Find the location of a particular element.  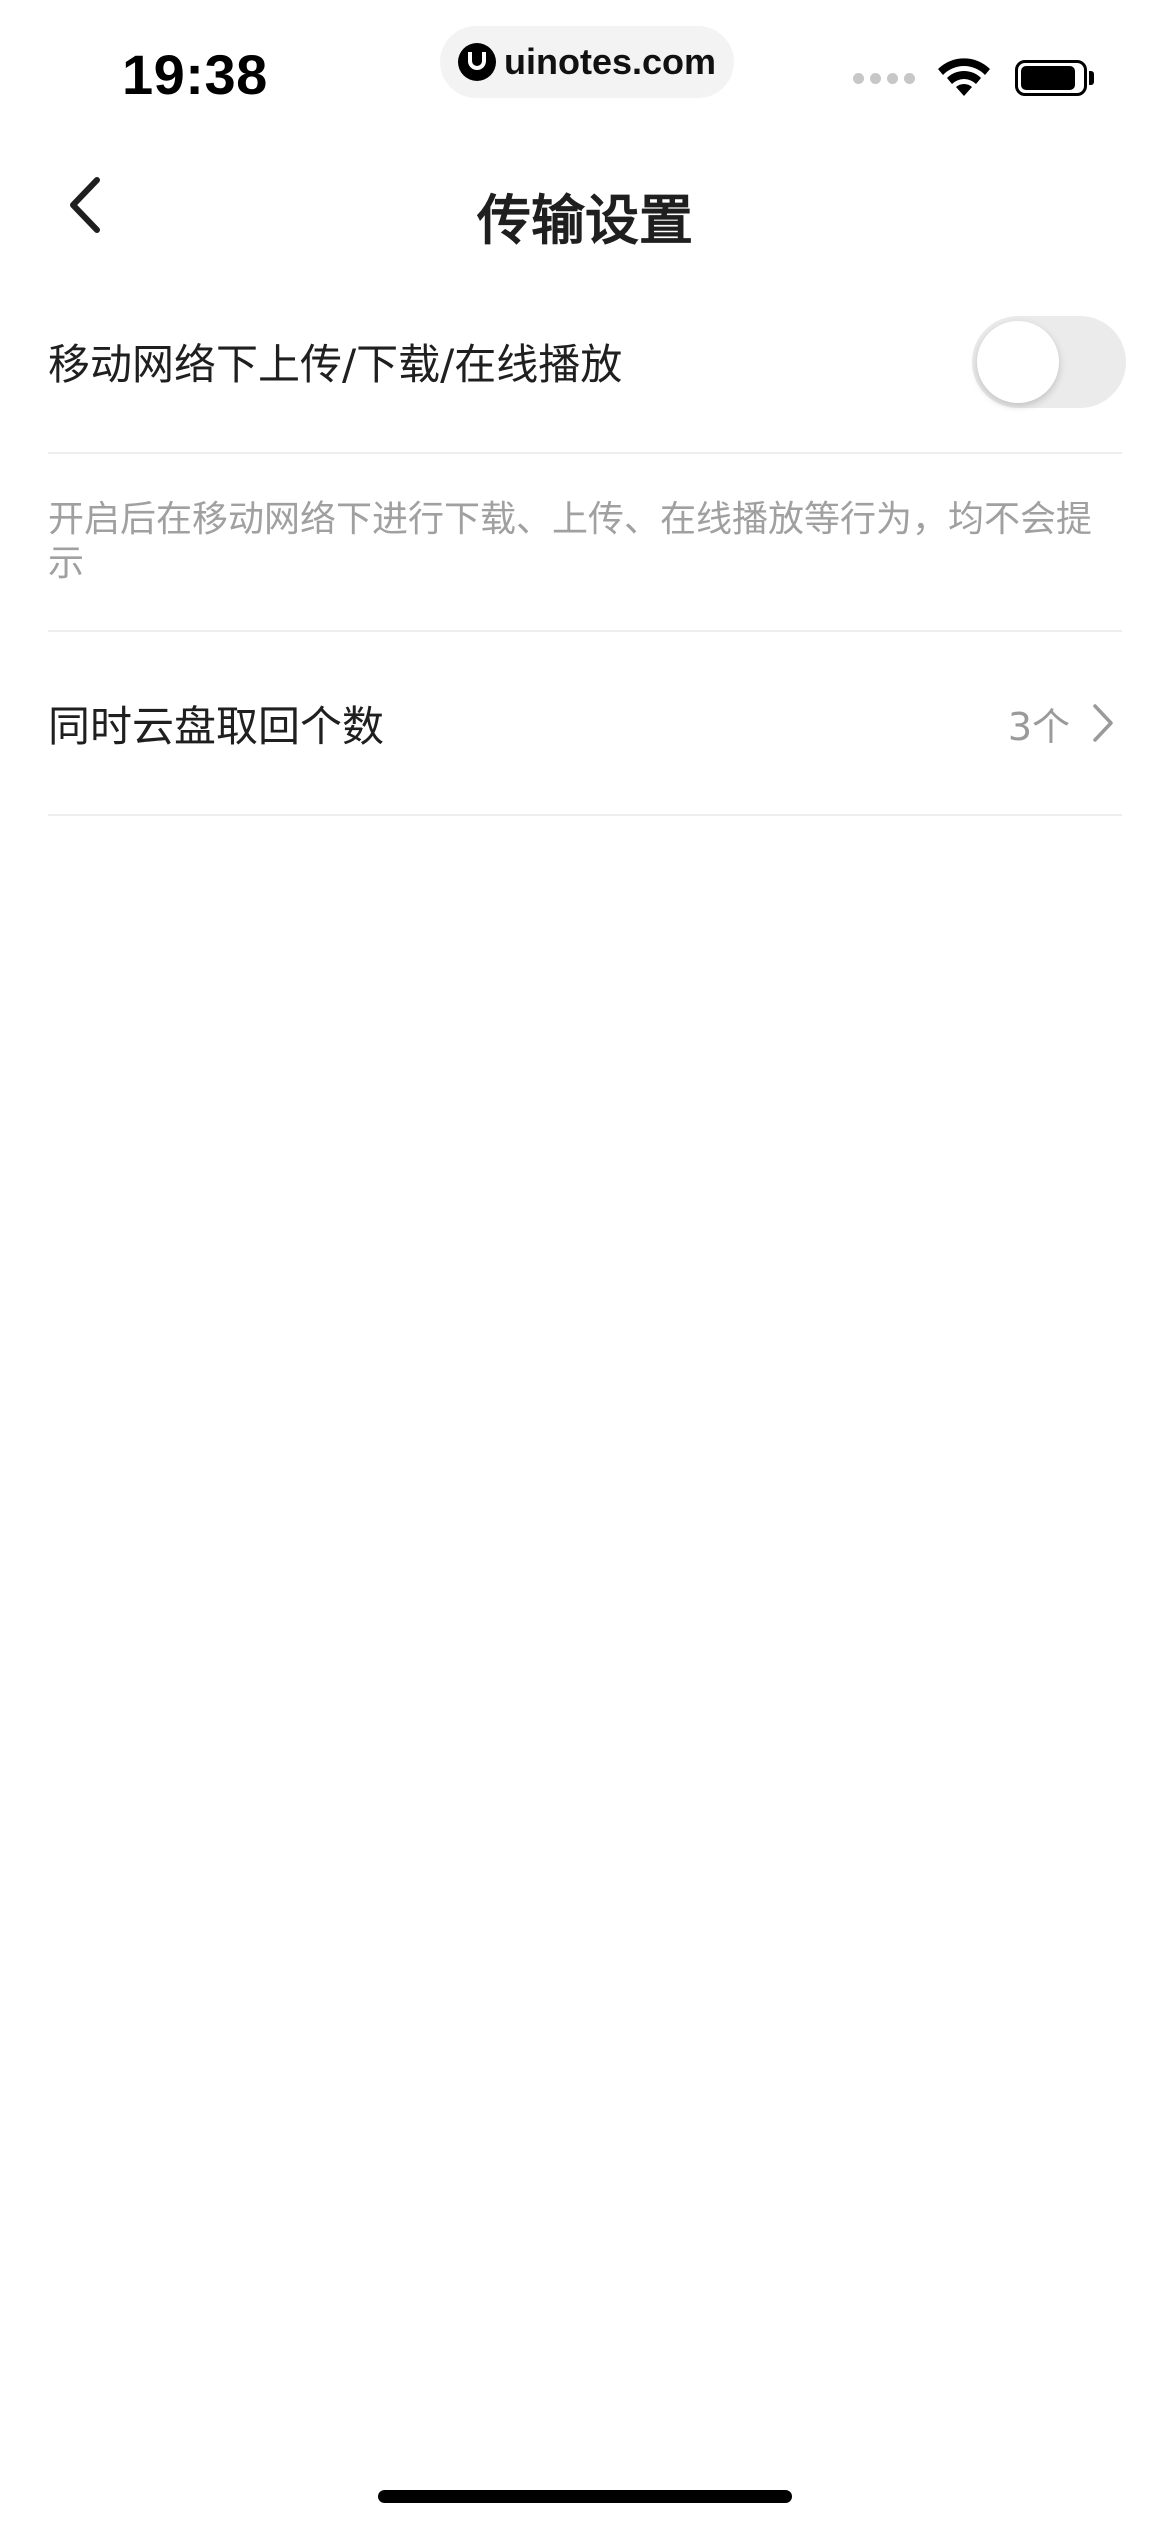

battery-tip is located at coordinates (1091, 78).